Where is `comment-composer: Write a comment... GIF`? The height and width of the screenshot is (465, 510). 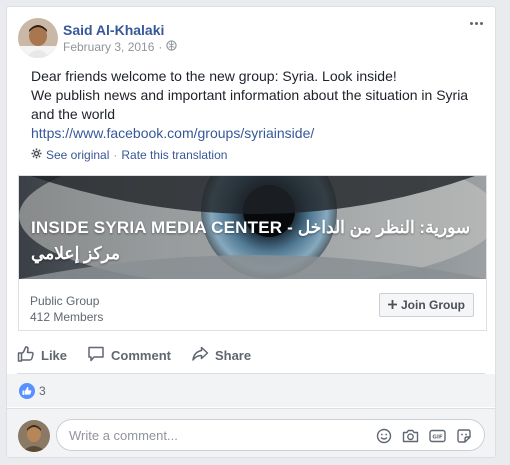
comment-composer: Write a comment... GIF is located at coordinates (251, 432).